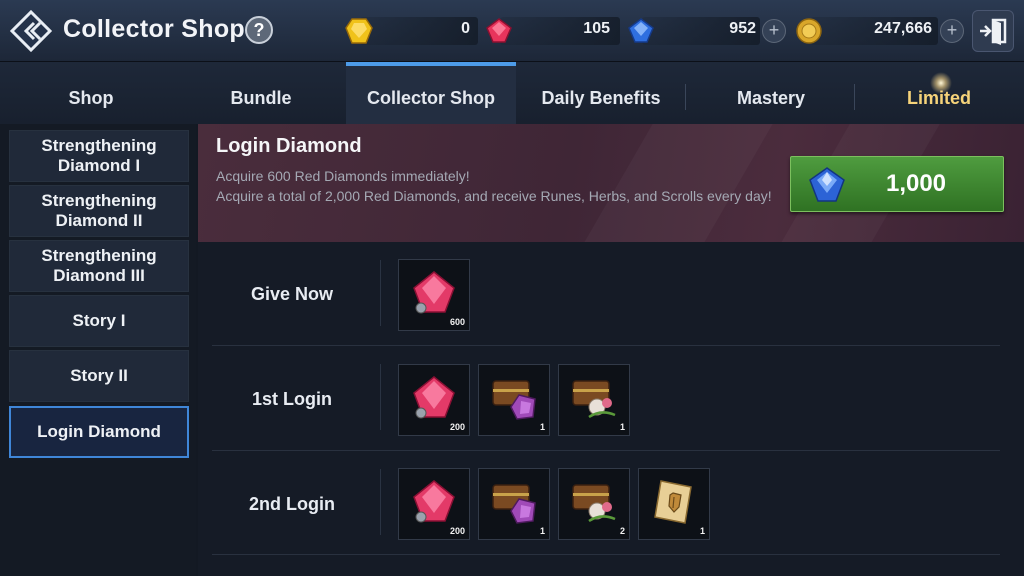  Describe the element at coordinates (261, 93) in the screenshot. I see `tab-bundle: Bundle` at that location.